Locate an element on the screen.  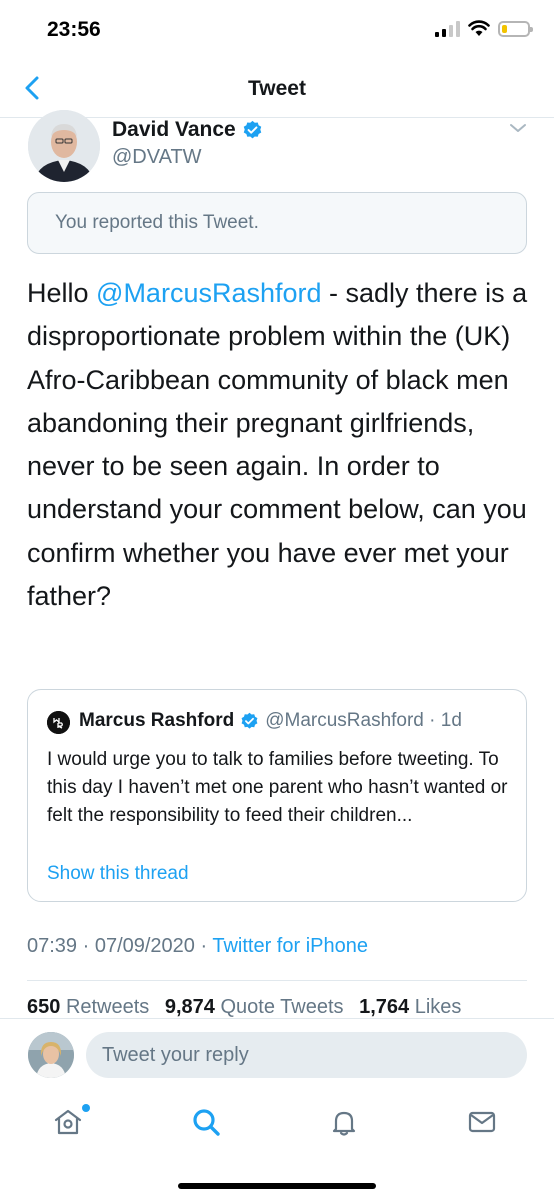
author-name: David Vance is located at coordinates (187, 130).